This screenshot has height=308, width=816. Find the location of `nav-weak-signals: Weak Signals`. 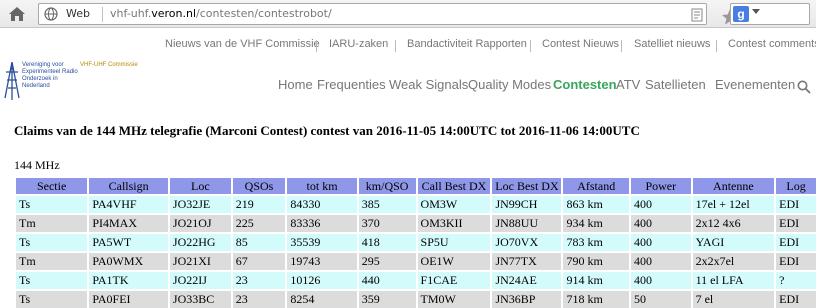

nav-weak-signals: Weak Signals is located at coordinates (428, 84).